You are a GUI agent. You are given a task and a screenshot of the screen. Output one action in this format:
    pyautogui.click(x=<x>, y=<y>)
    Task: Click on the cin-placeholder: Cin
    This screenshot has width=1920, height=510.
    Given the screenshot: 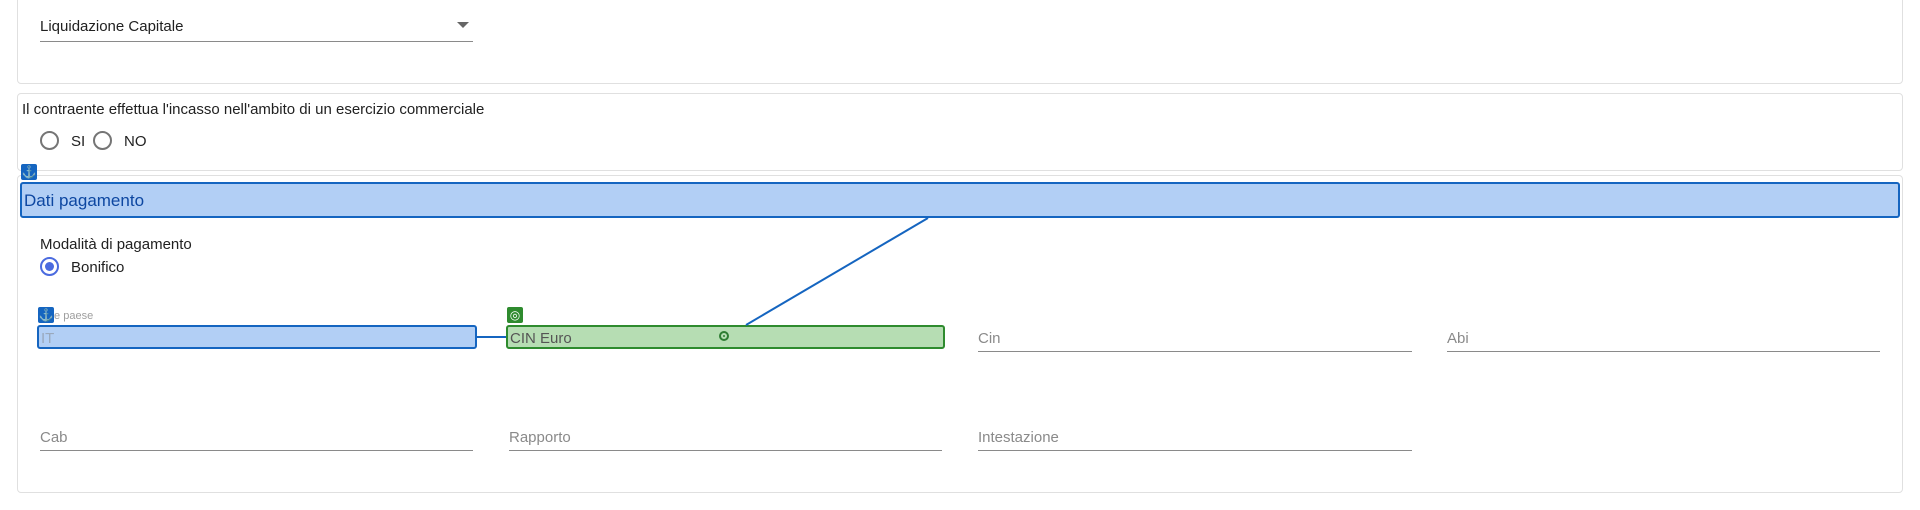 What is the action you would take?
    pyautogui.click(x=989, y=338)
    